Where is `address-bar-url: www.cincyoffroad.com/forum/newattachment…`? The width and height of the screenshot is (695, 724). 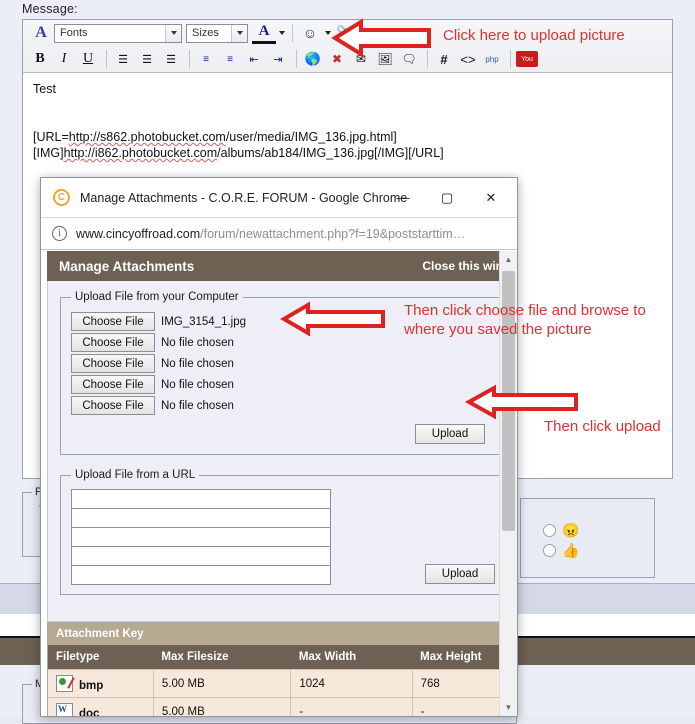 address-bar-url: www.cincyoffroad.com/forum/newattachment… is located at coordinates (270, 234).